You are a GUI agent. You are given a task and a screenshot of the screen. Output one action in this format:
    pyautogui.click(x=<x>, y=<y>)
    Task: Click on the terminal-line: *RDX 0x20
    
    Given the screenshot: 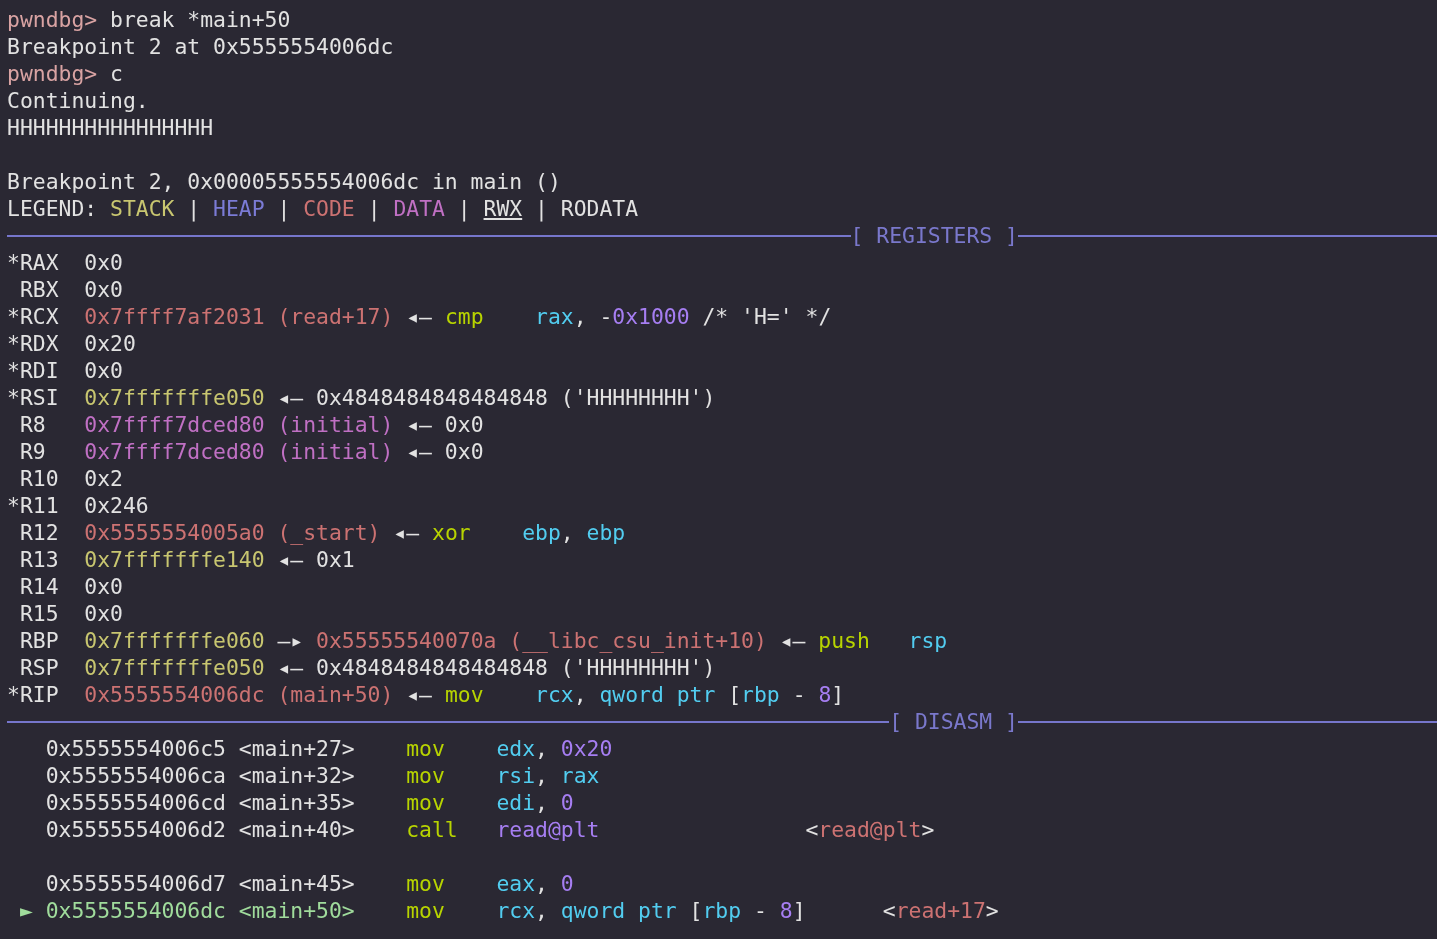 What is the action you would take?
    pyautogui.click(x=71, y=343)
    